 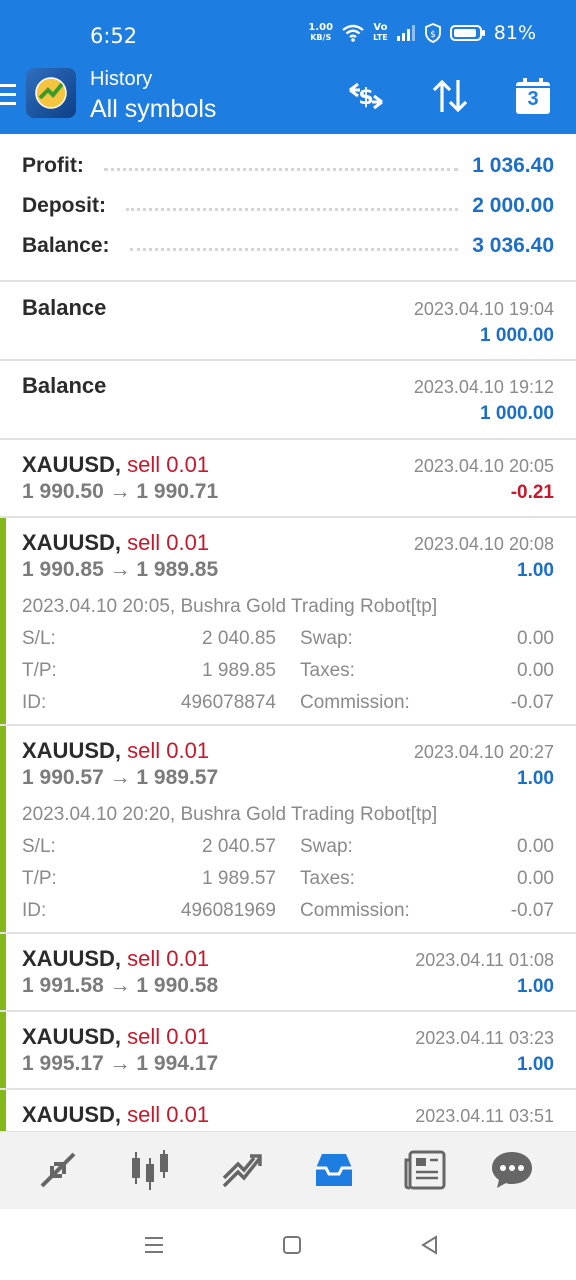 What do you see at coordinates (64, 205) in the screenshot?
I see `deposit-label: Deposit:` at bounding box center [64, 205].